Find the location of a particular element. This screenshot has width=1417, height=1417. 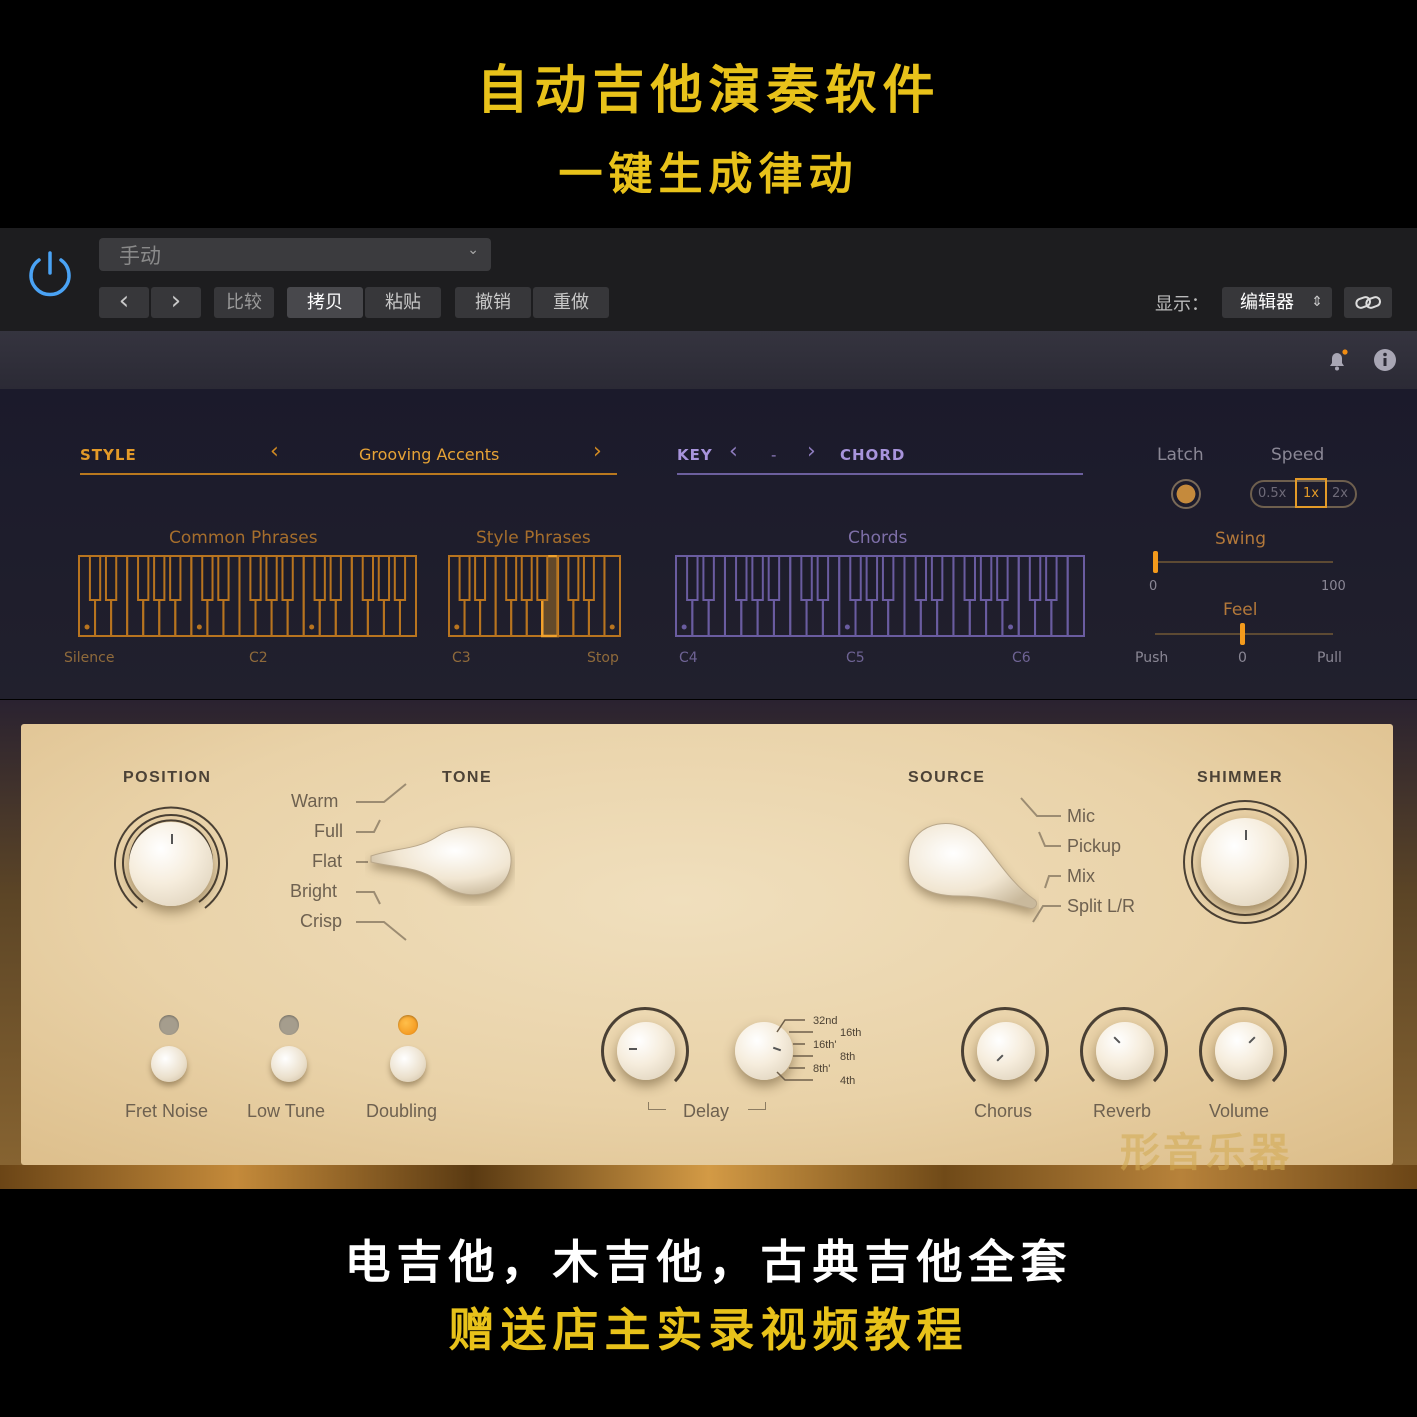

delay-division-4th: 4th is located at coordinates (847, 1081).